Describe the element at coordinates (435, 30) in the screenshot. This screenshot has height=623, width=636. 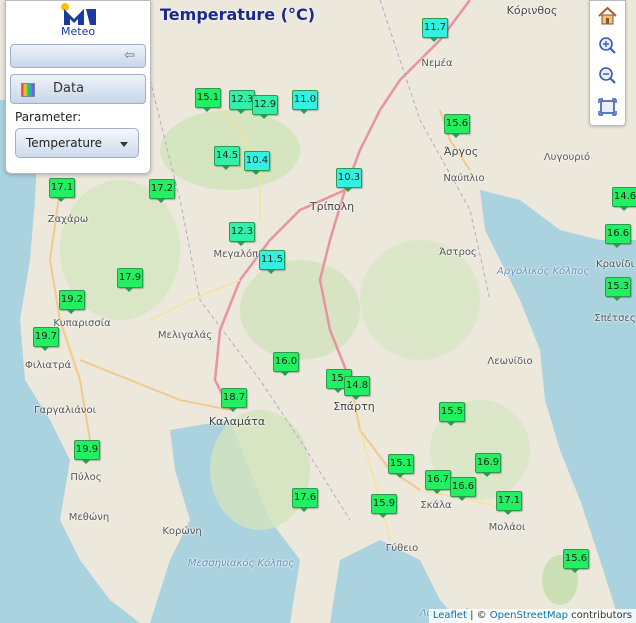
I see `station-marker: 11.7` at that location.